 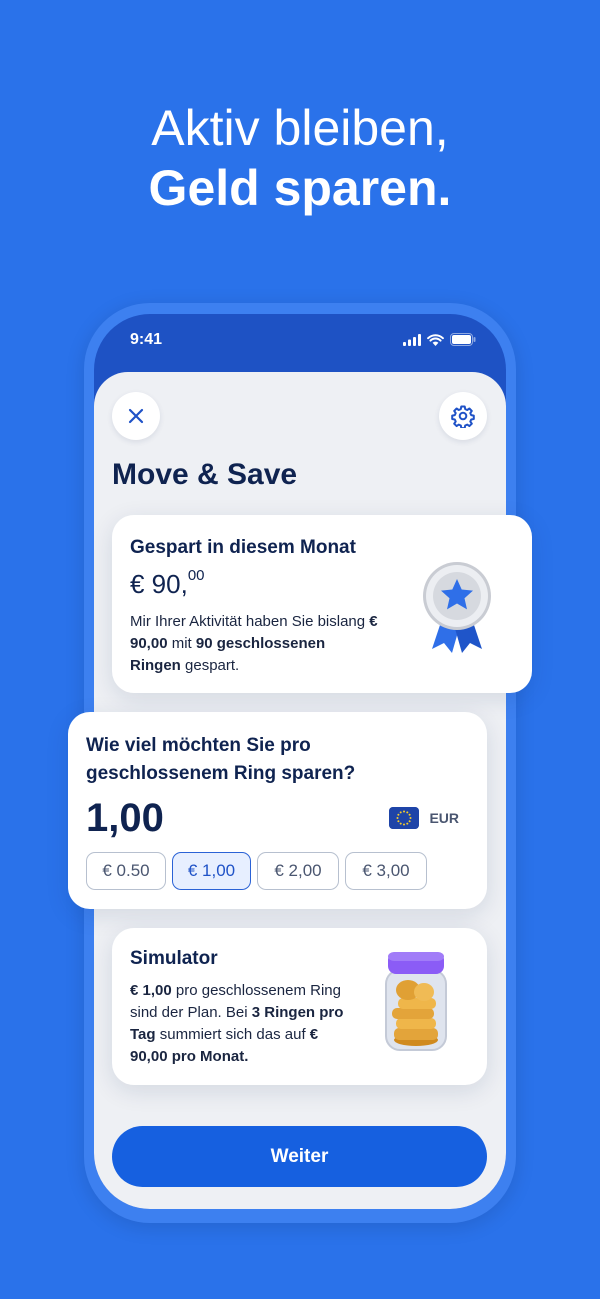 I want to click on close-icon, so click(x=136, y=416).